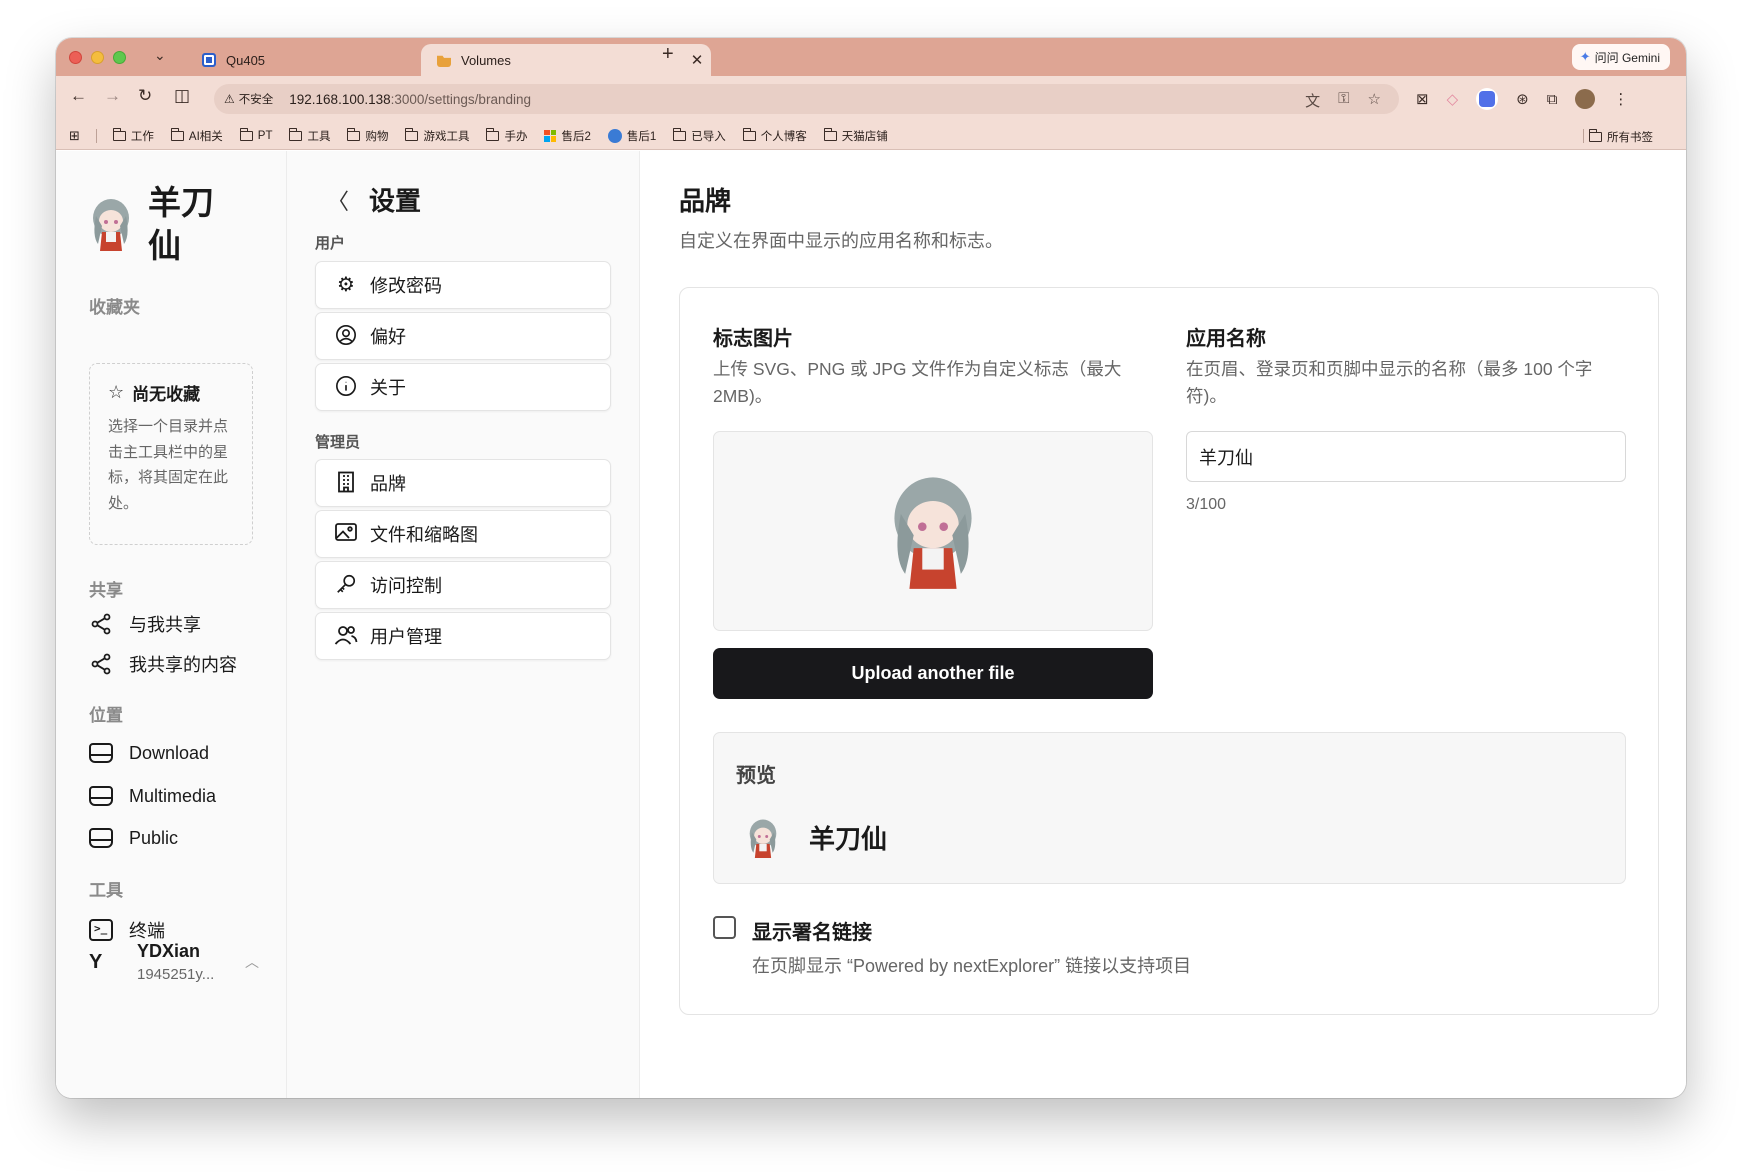 This screenshot has height=1172, width=1742. I want to click on gemini-label: 问问 Gemini, so click(1627, 57).